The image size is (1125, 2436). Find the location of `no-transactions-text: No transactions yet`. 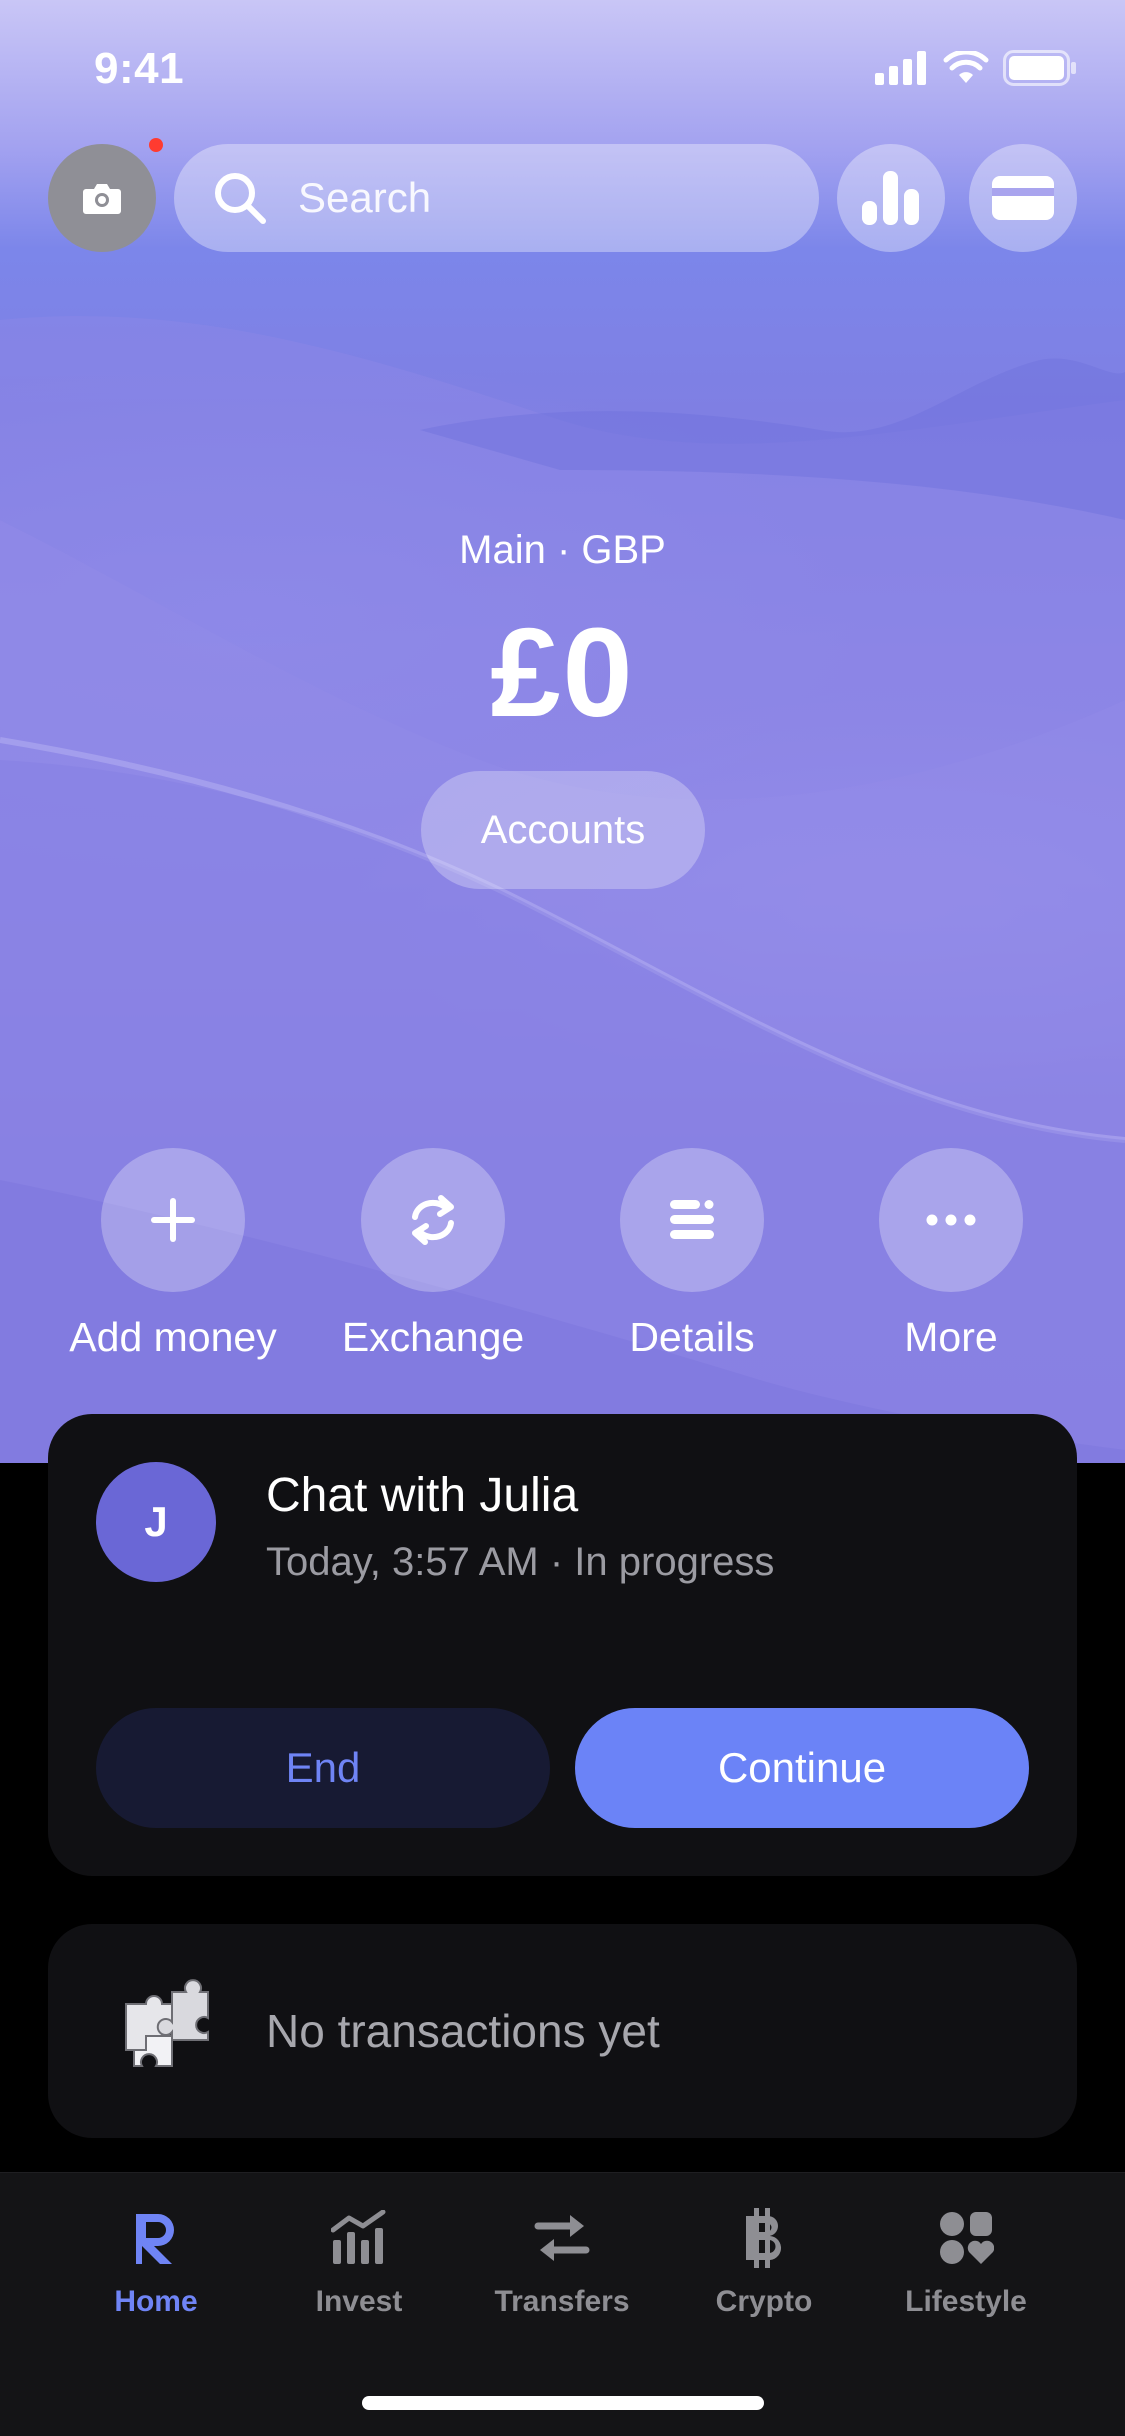

no-transactions-text: No transactions yet is located at coordinates (463, 2031).